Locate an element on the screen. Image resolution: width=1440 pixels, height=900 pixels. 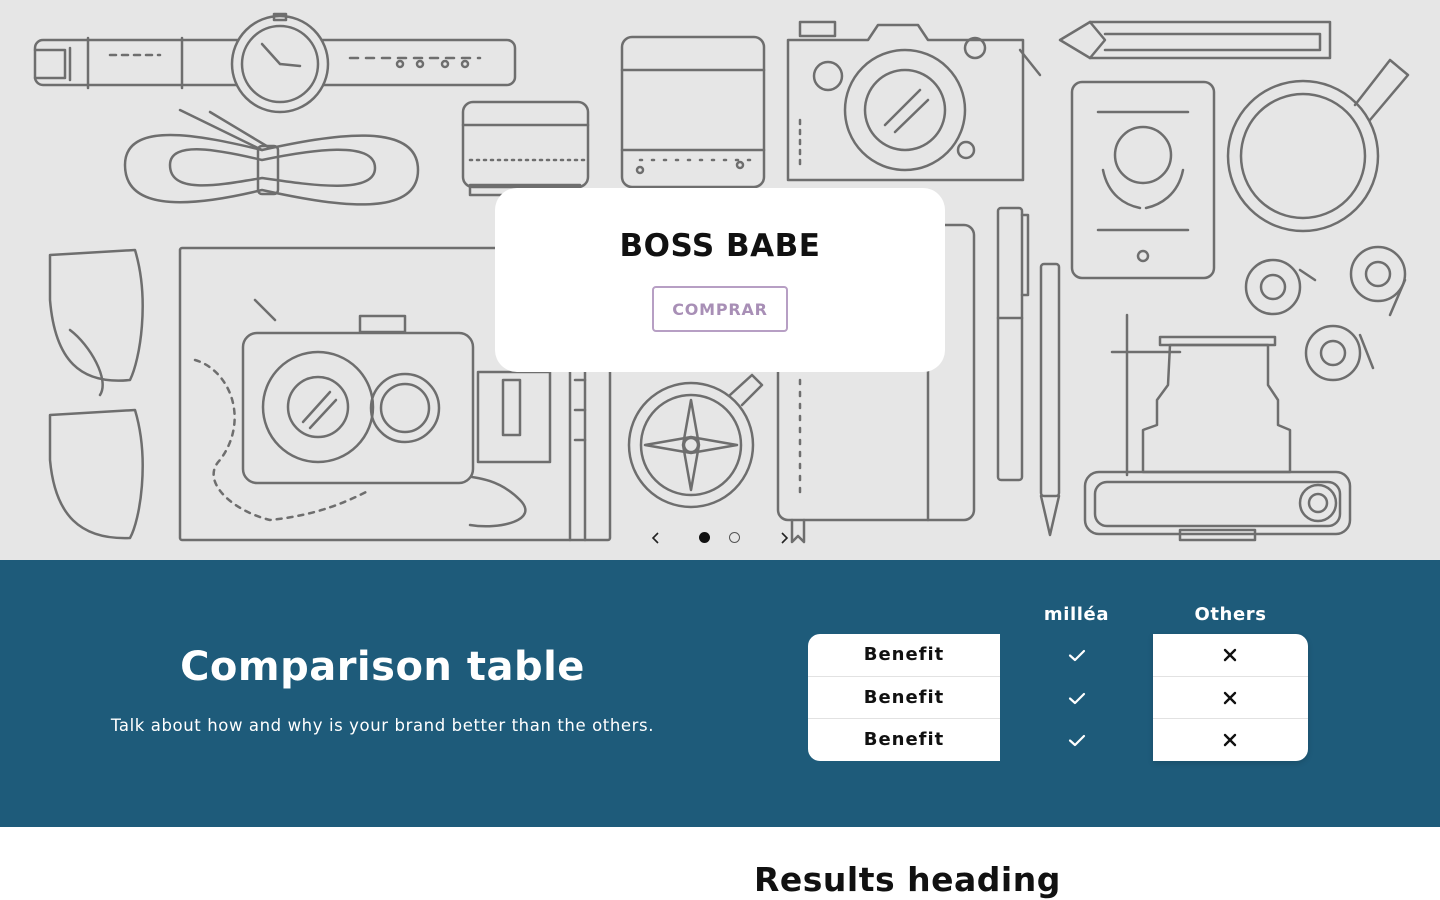
chevron-left-icon is located at coordinates (655, 538).